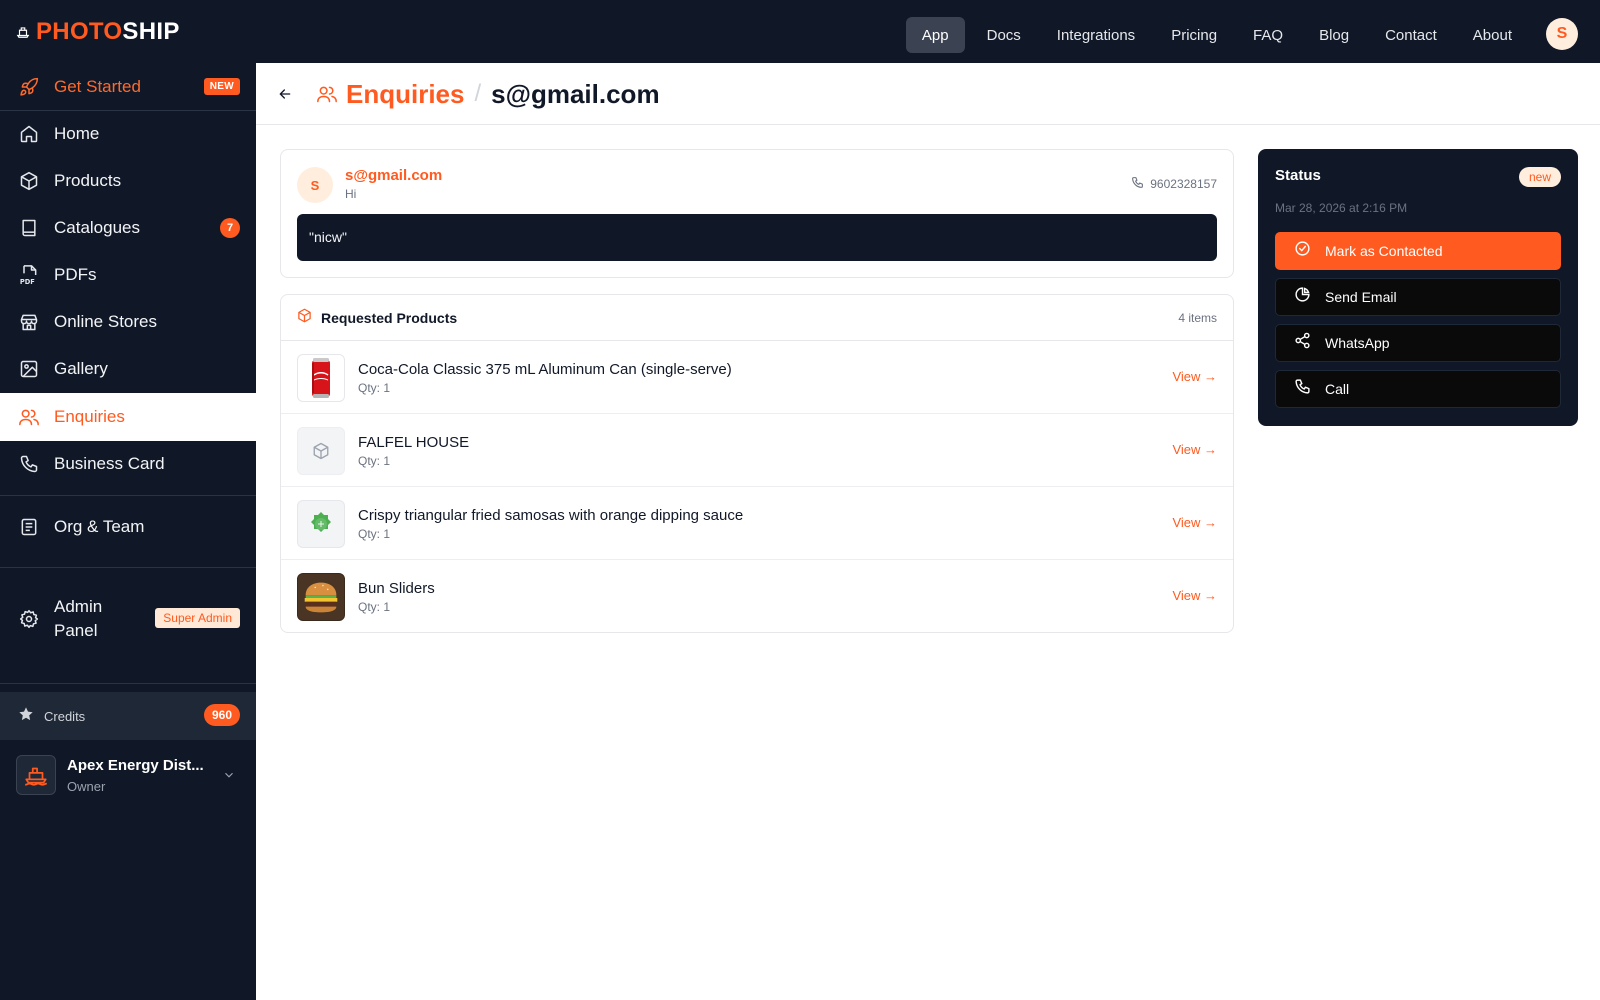 Image resolution: width=1600 pixels, height=1000 pixels. I want to click on sidebar-item-online-stores: Online Stores, so click(128, 322).